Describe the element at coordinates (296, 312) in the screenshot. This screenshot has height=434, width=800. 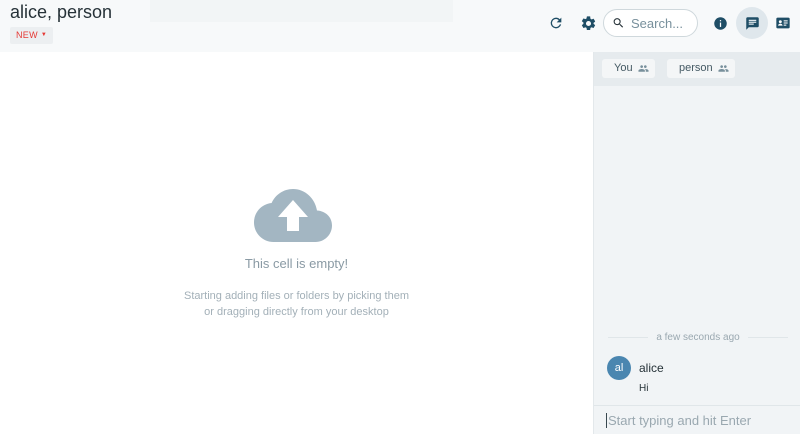
I see `empty-hint-line-2: or dragging directly from your desktop` at that location.